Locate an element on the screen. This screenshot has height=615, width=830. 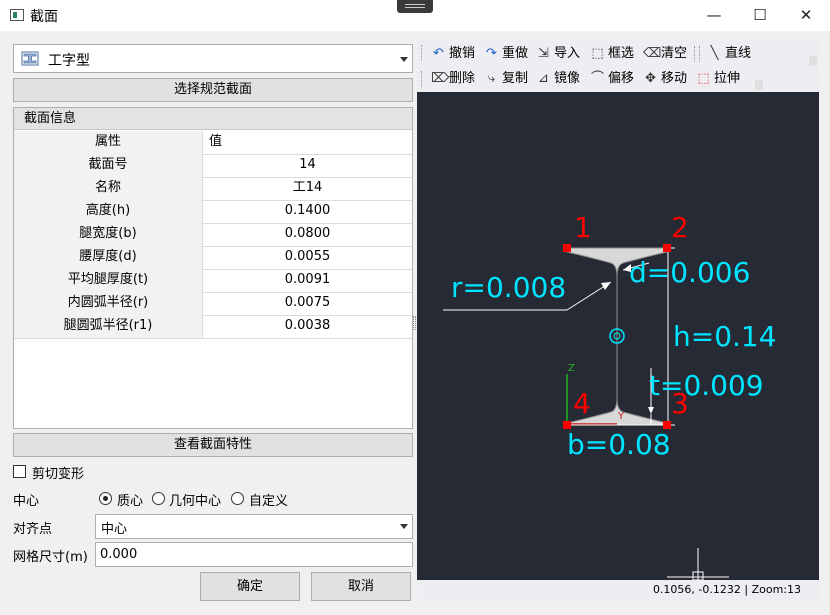
corner-label-4: 4 is located at coordinates (582, 403).